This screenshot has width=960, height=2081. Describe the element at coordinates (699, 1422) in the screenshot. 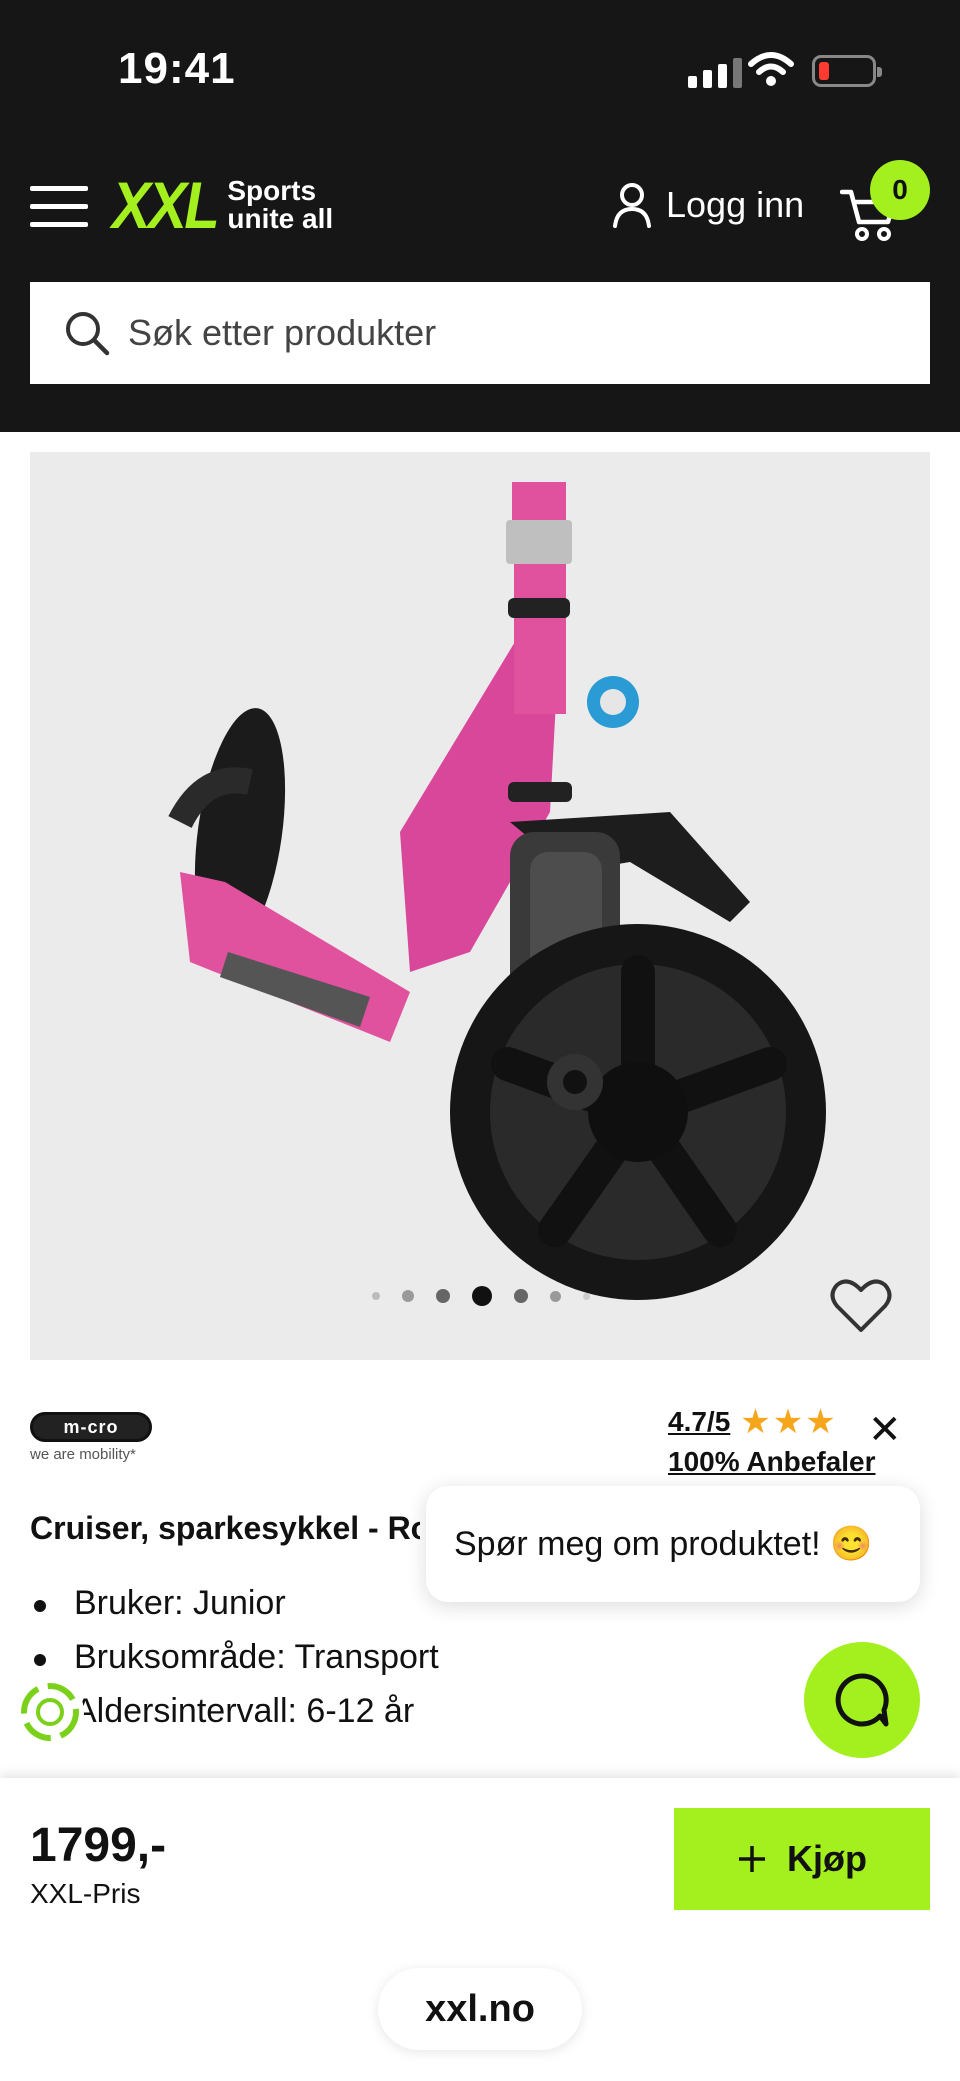

I see `rating-score: 4.7/5` at that location.